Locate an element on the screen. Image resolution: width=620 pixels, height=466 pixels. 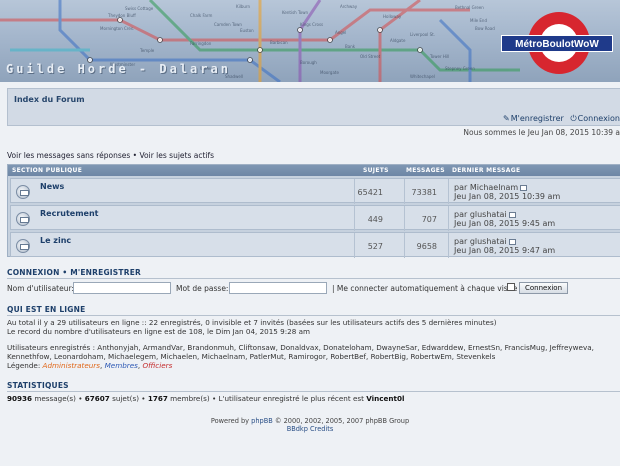
legend-admins: Administrateurs is located at coordinates (71, 365).